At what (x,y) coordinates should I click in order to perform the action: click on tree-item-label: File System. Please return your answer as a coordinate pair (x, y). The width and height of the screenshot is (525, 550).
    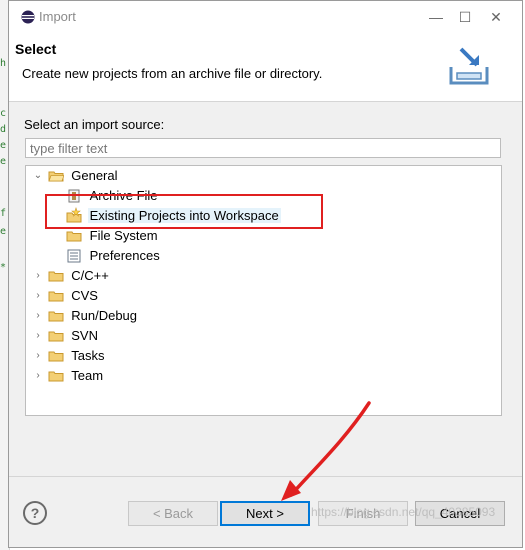
    Looking at the image, I should click on (123, 235).